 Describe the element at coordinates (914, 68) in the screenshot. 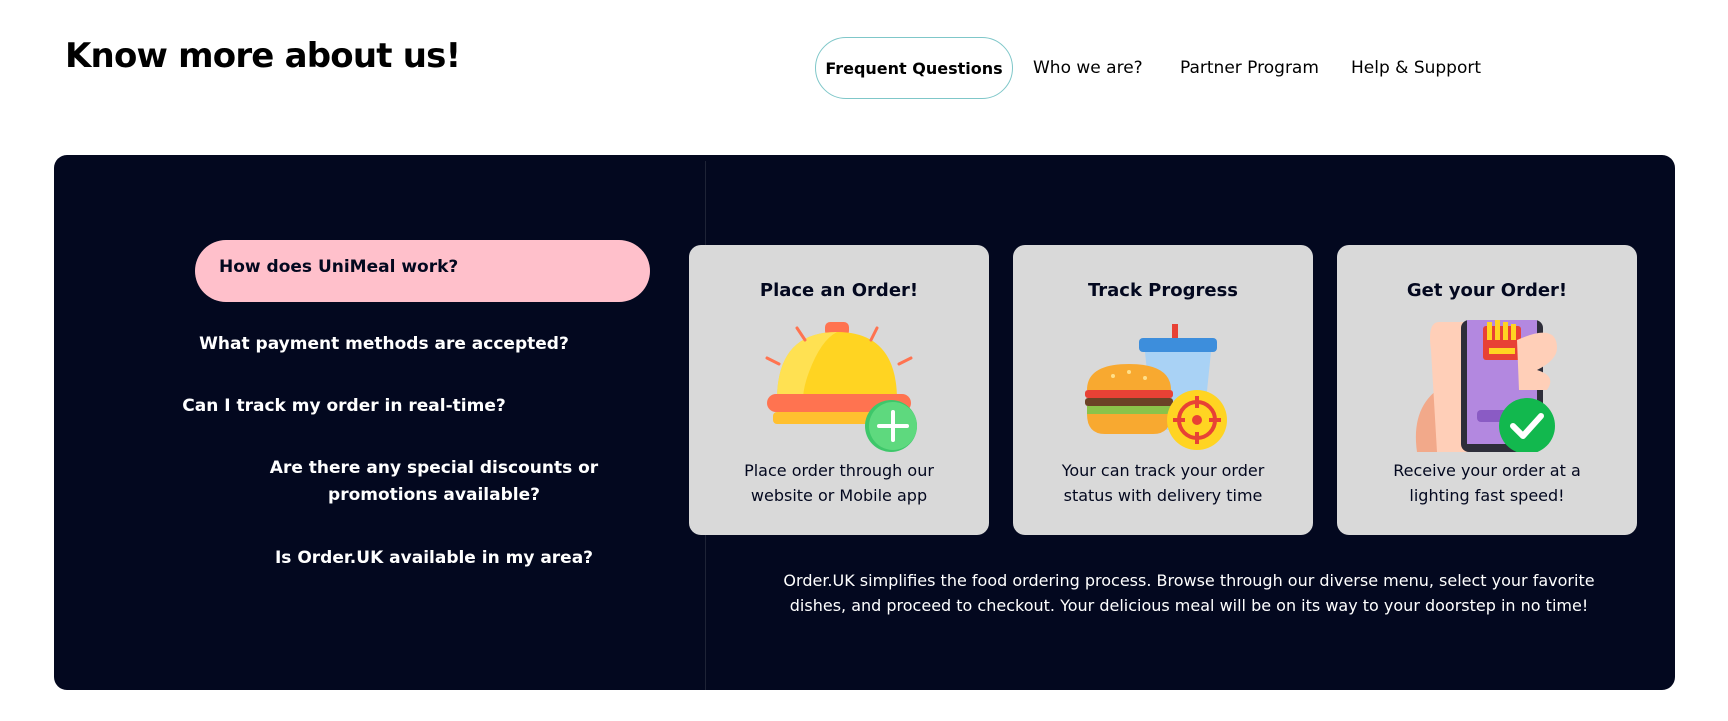

I see `tab-frequent-questions: Frequent Questions` at that location.